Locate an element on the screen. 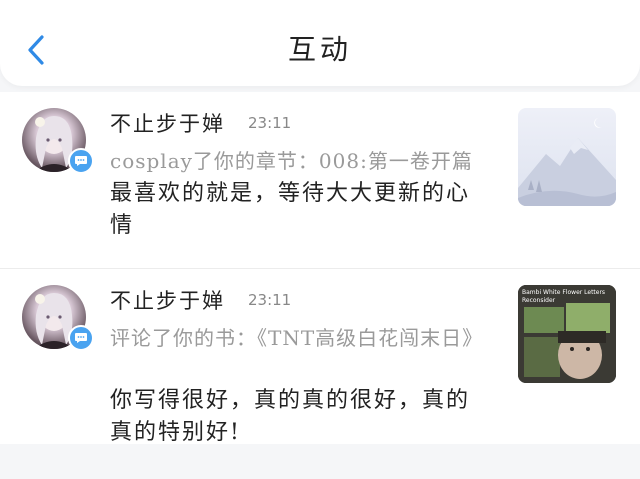 The height and width of the screenshot is (479, 640). book-thumbnail: Bambi White Flower Letters Reconsider is located at coordinates (567, 334).